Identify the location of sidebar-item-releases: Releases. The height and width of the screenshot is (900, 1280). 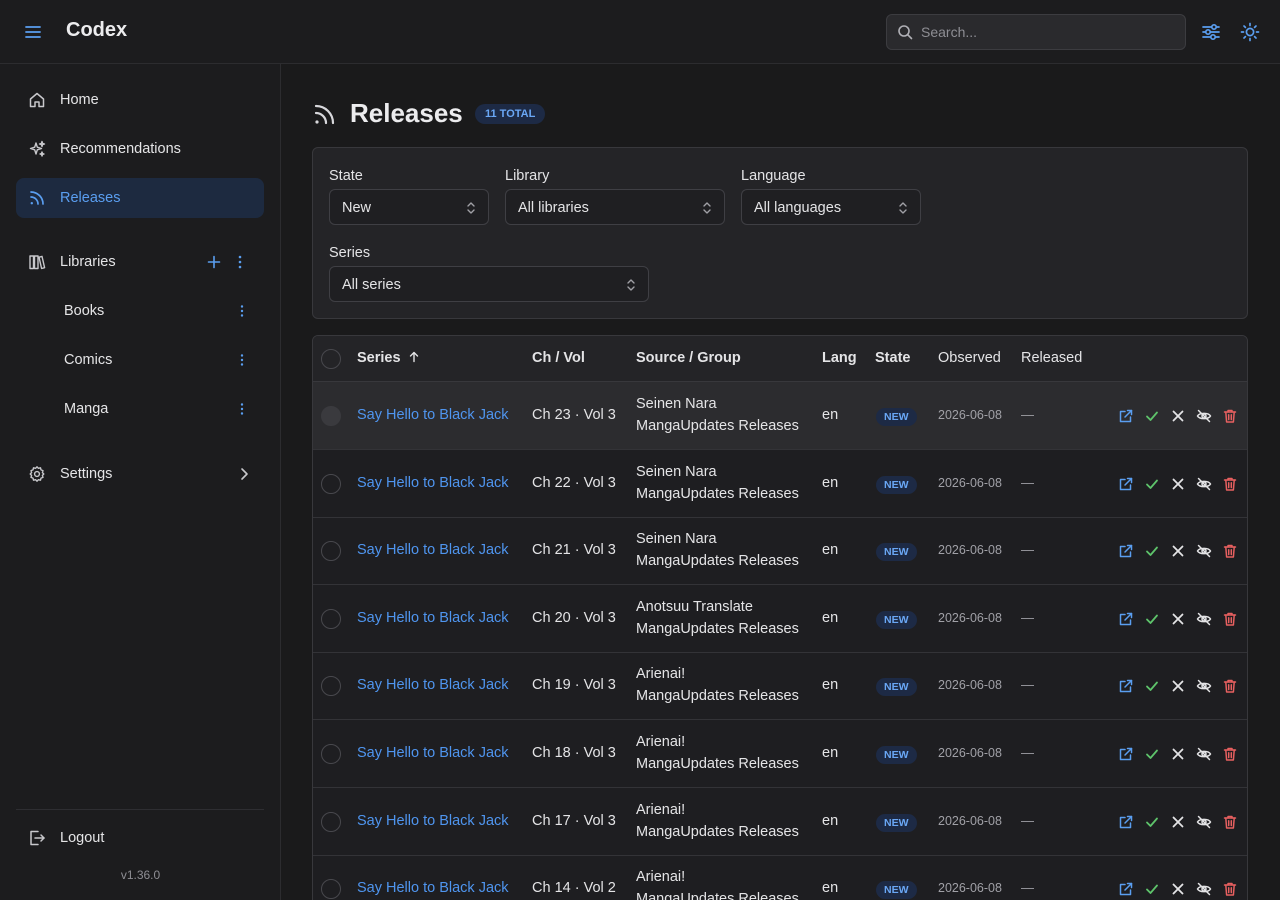
(140, 198).